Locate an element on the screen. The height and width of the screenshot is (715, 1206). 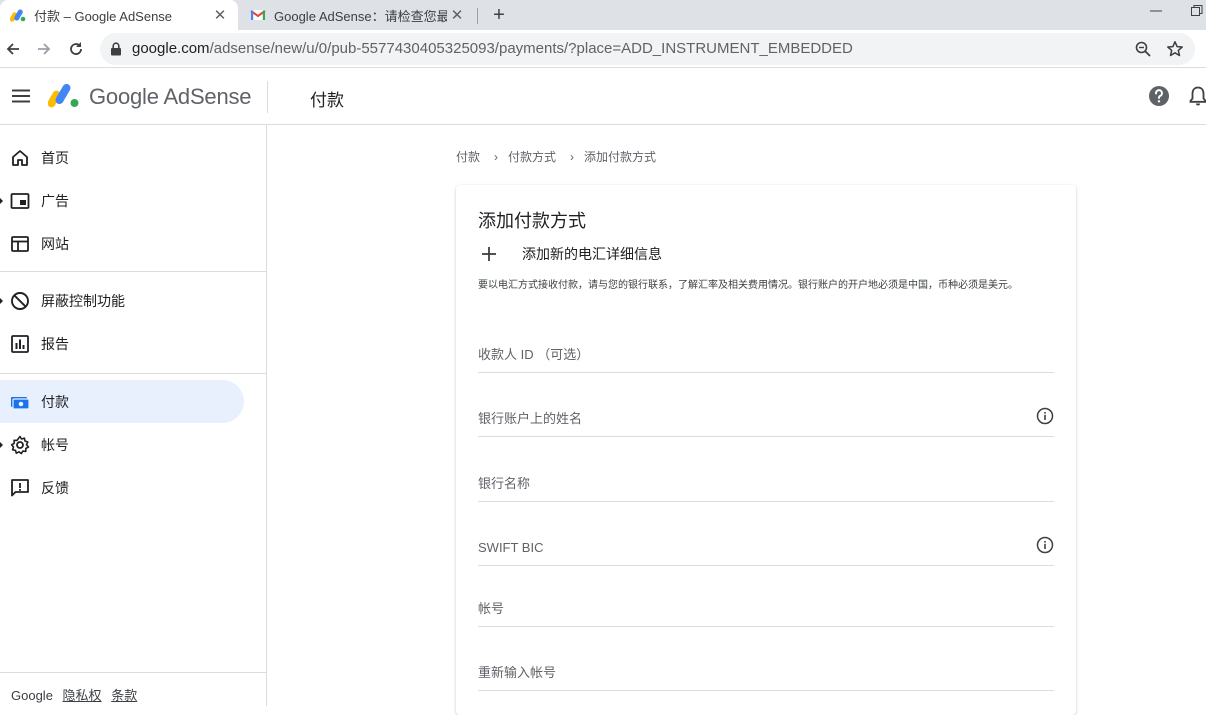
back-button is located at coordinates (13, 49).